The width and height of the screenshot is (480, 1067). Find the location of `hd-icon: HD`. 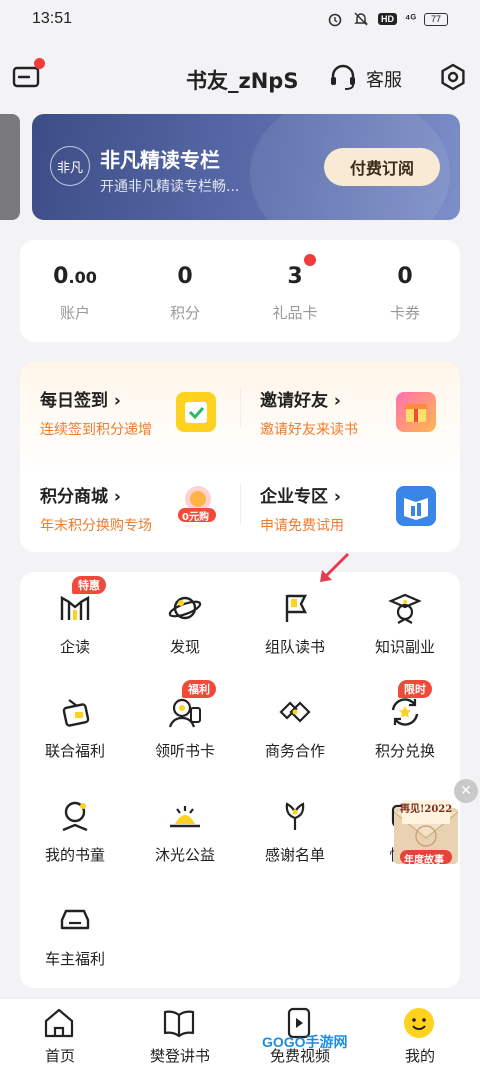

hd-icon: HD is located at coordinates (388, 19).